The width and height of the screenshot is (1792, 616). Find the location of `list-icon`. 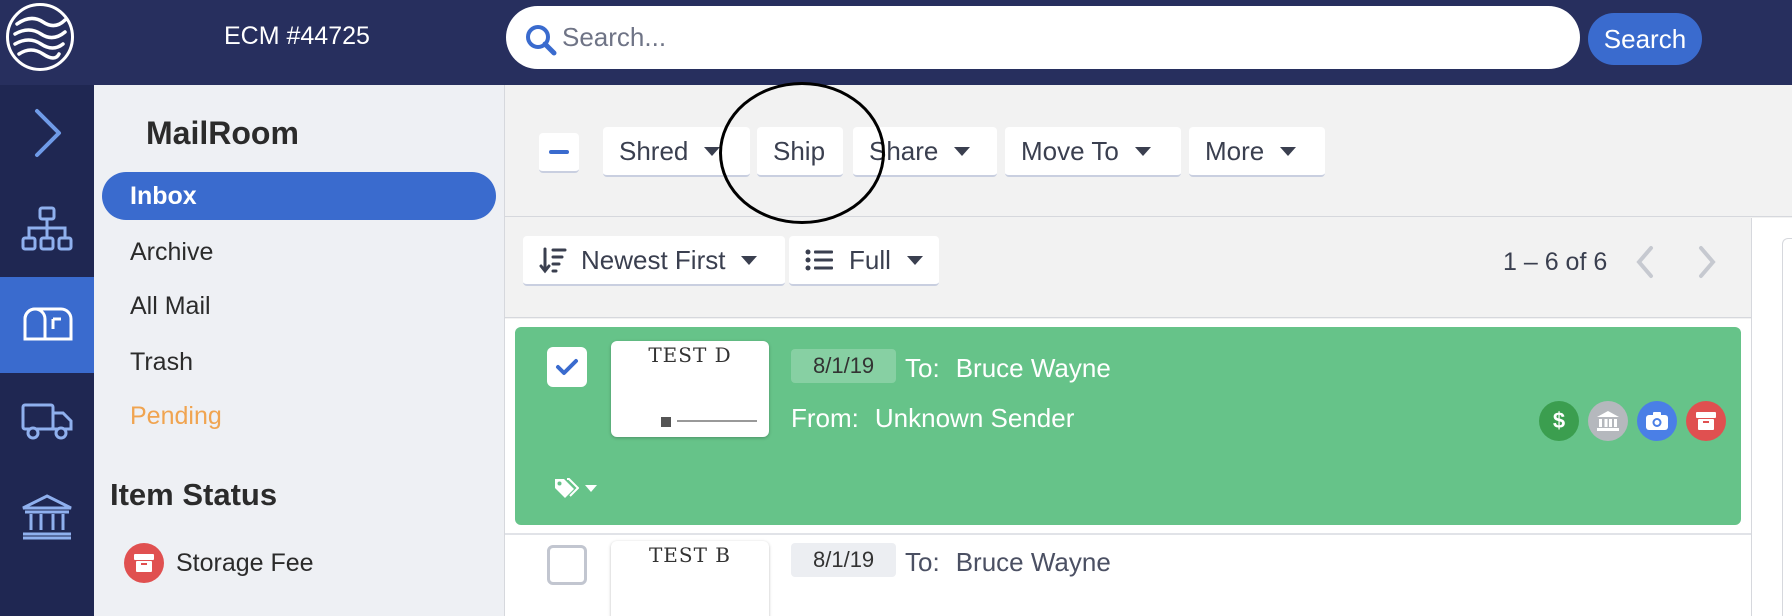

list-icon is located at coordinates (819, 260).